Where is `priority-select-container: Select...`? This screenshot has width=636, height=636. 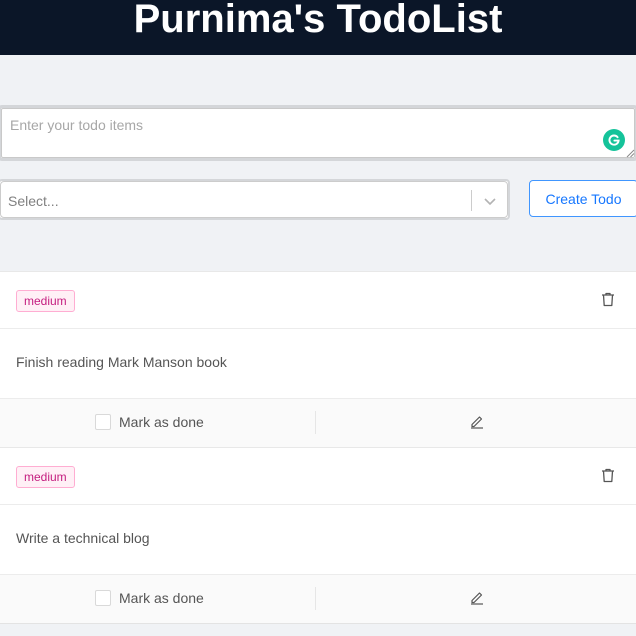
priority-select-container: Select... is located at coordinates (255, 199).